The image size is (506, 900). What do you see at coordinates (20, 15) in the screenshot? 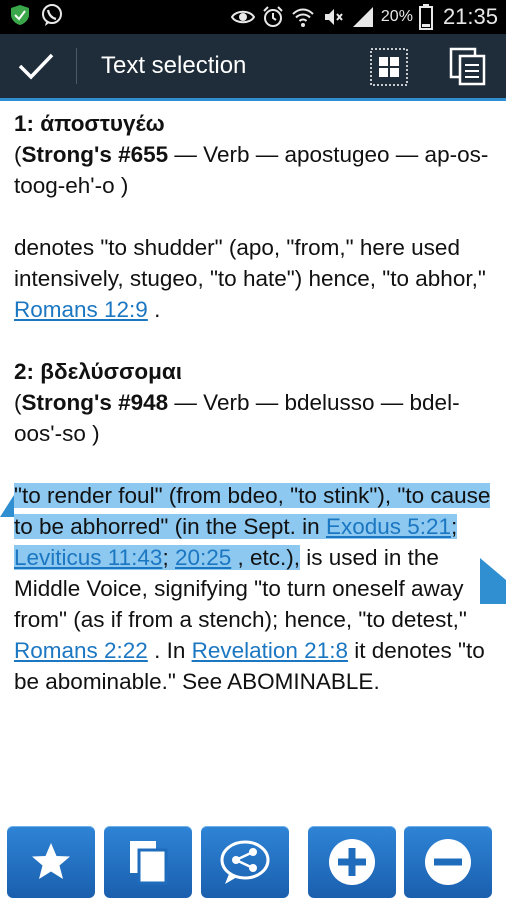
I see `shield-icon` at bounding box center [20, 15].